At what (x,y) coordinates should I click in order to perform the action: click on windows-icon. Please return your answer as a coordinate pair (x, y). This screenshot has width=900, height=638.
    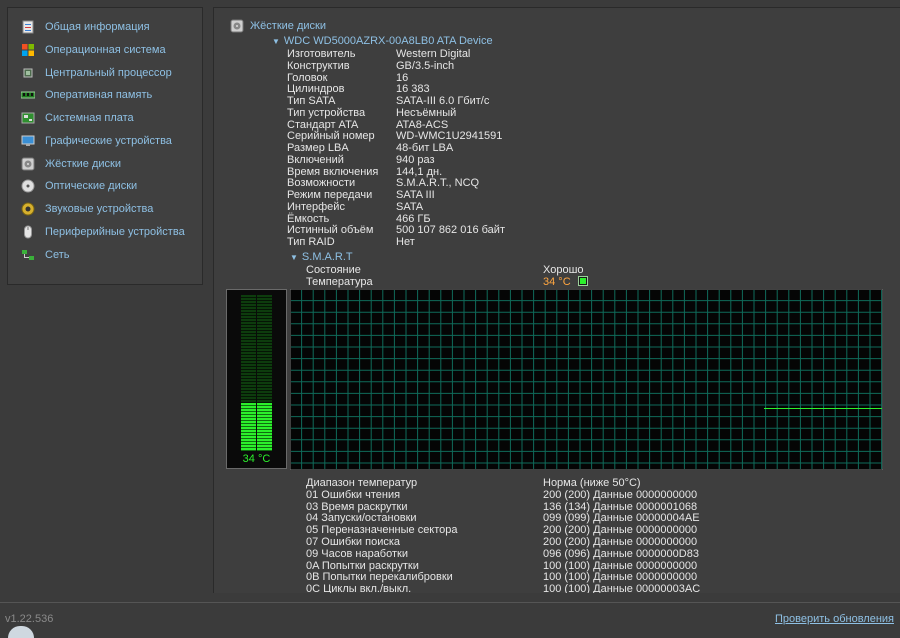
    Looking at the image, I should click on (28, 49).